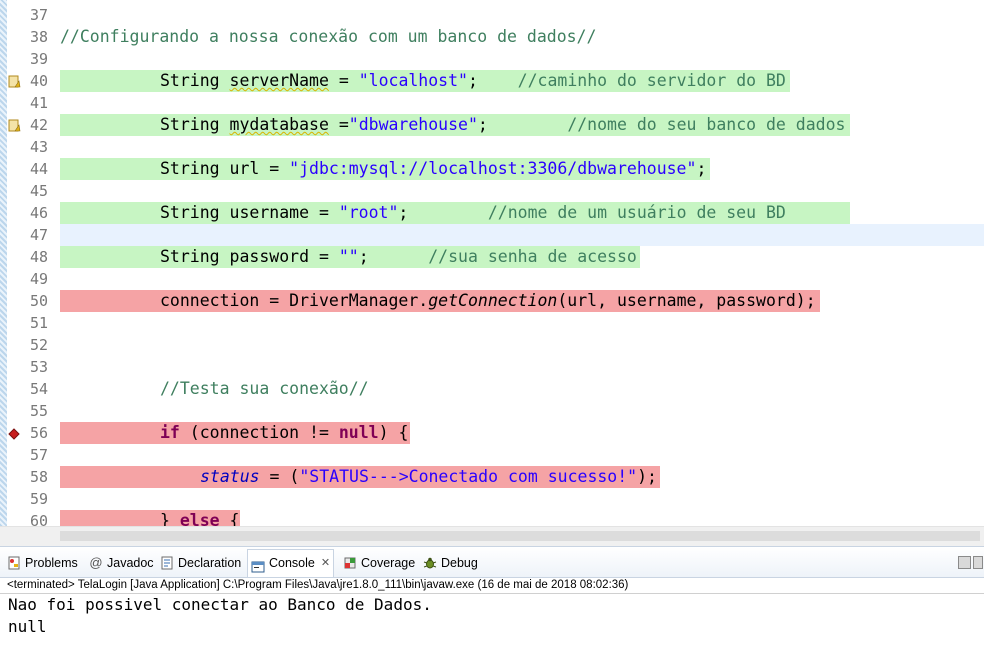 The height and width of the screenshot is (663, 984). Describe the element at coordinates (294, 300) in the screenshot. I see `code-token: connection = DriverManager.` at that location.